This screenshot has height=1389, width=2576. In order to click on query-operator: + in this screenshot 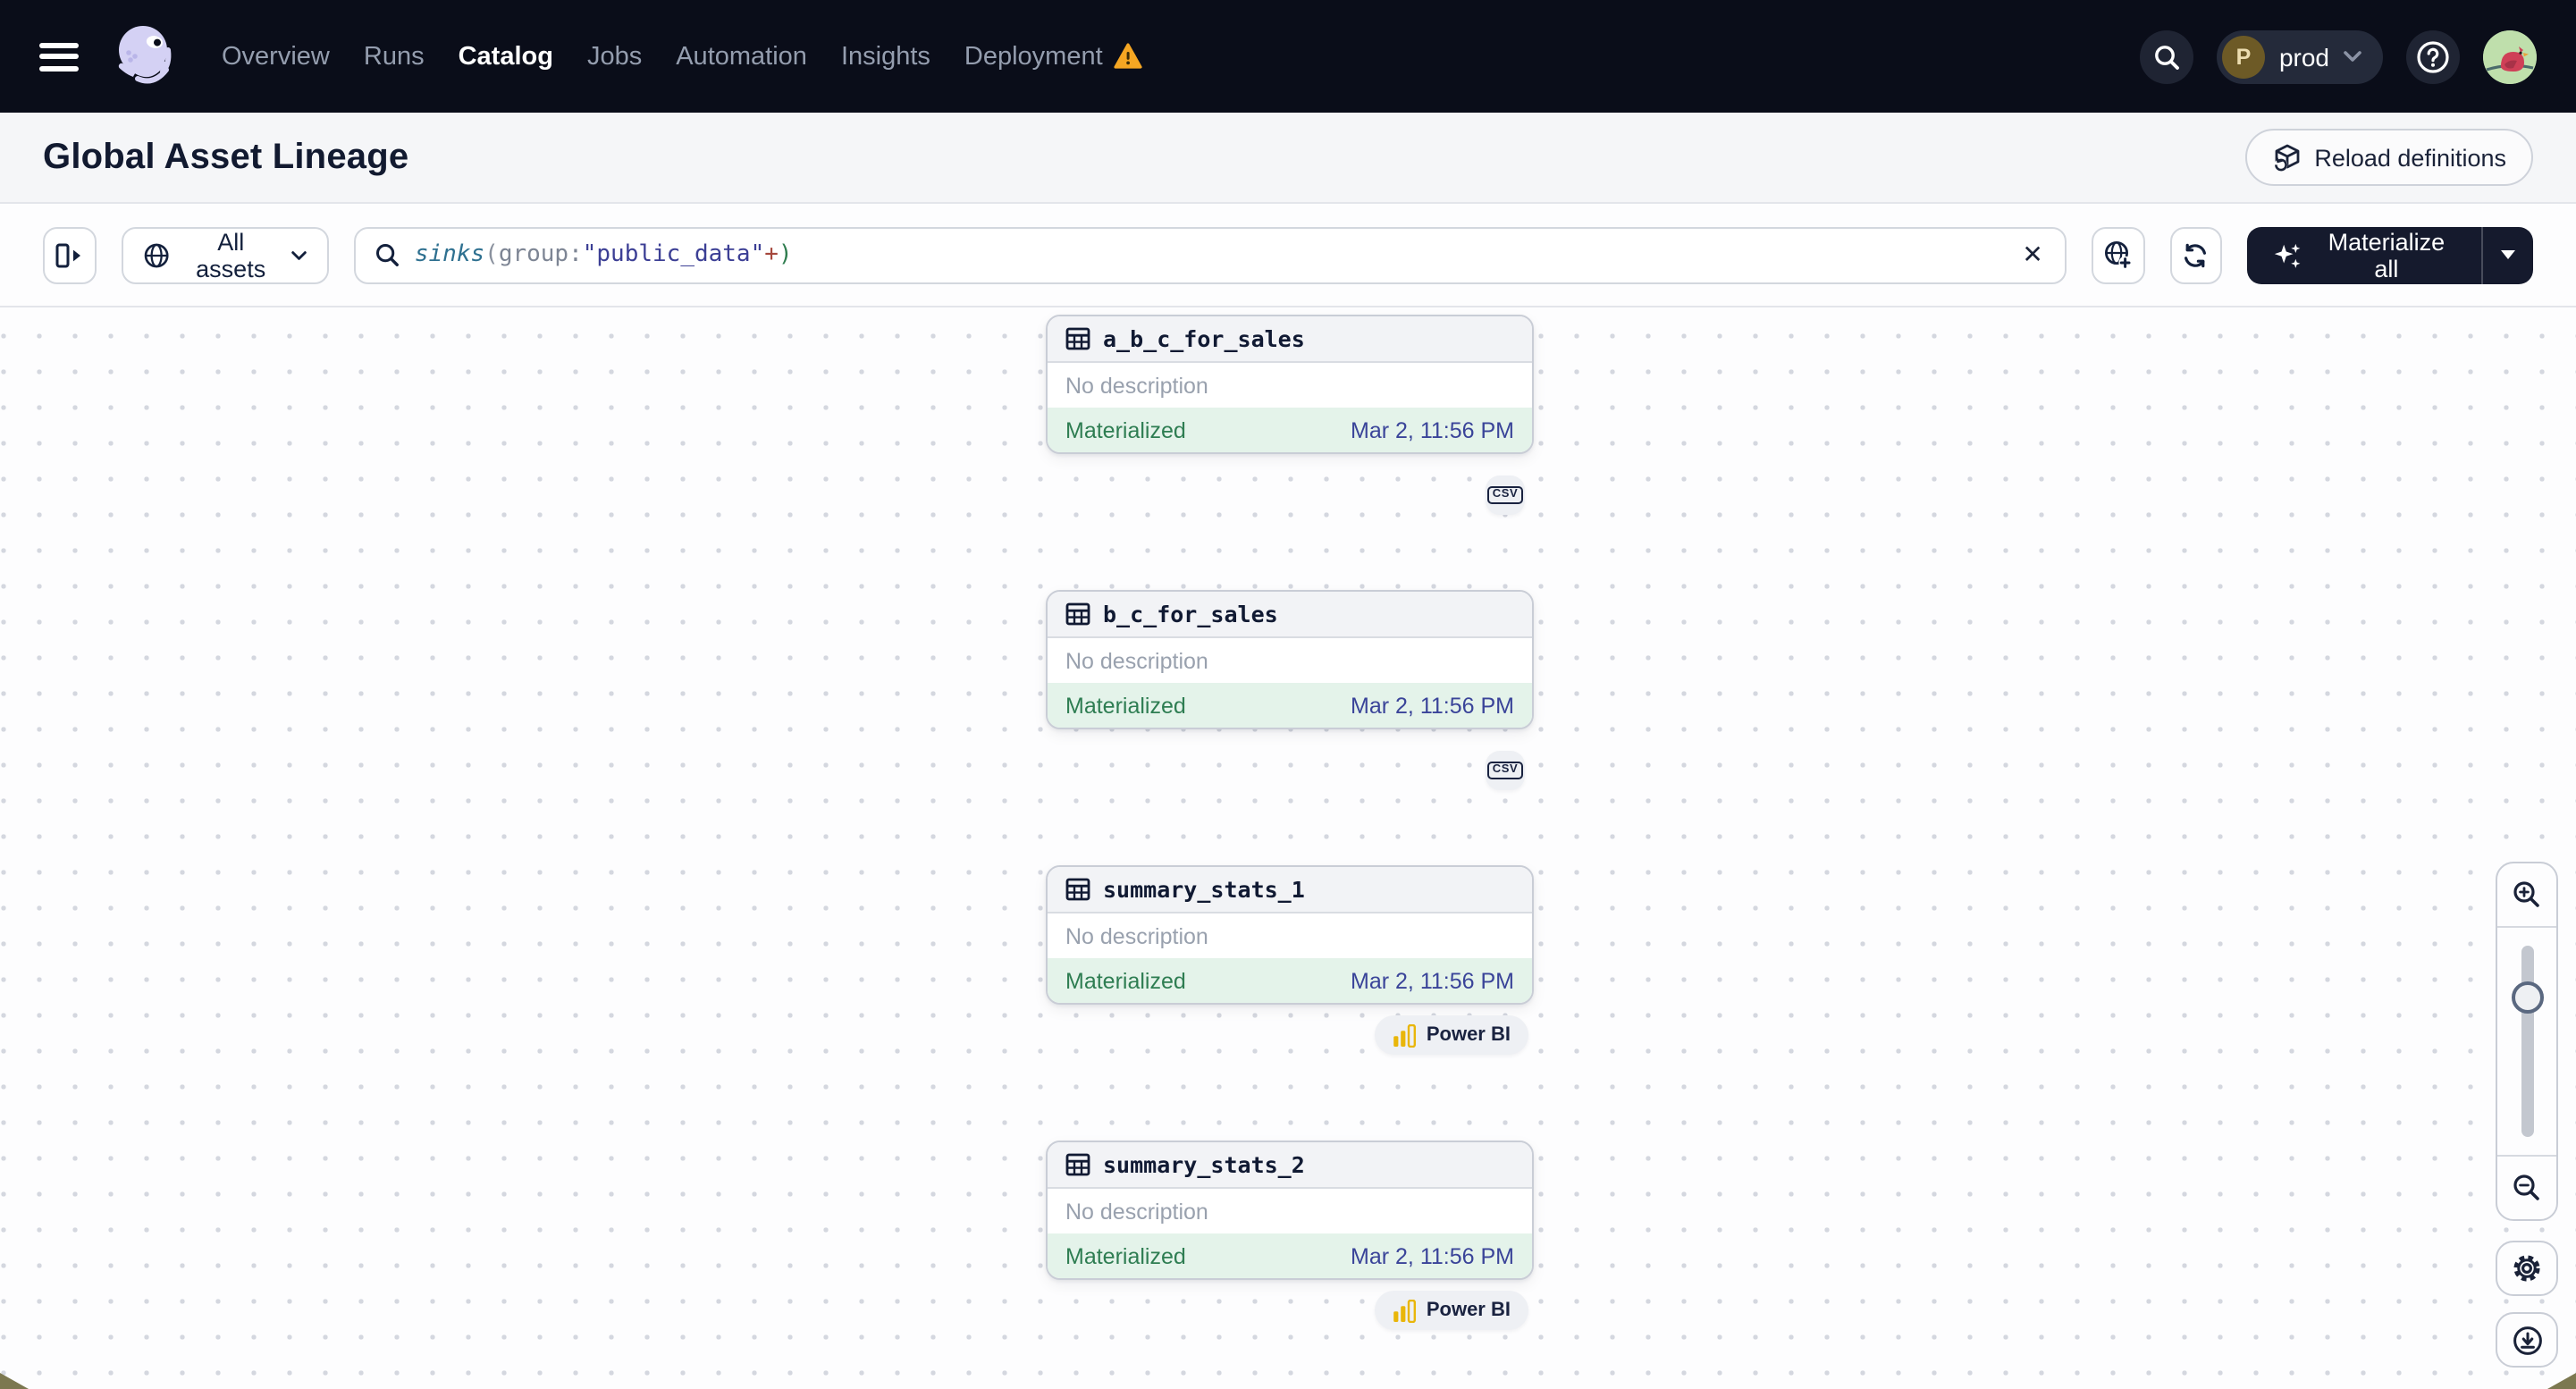, I will do `click(772, 254)`.